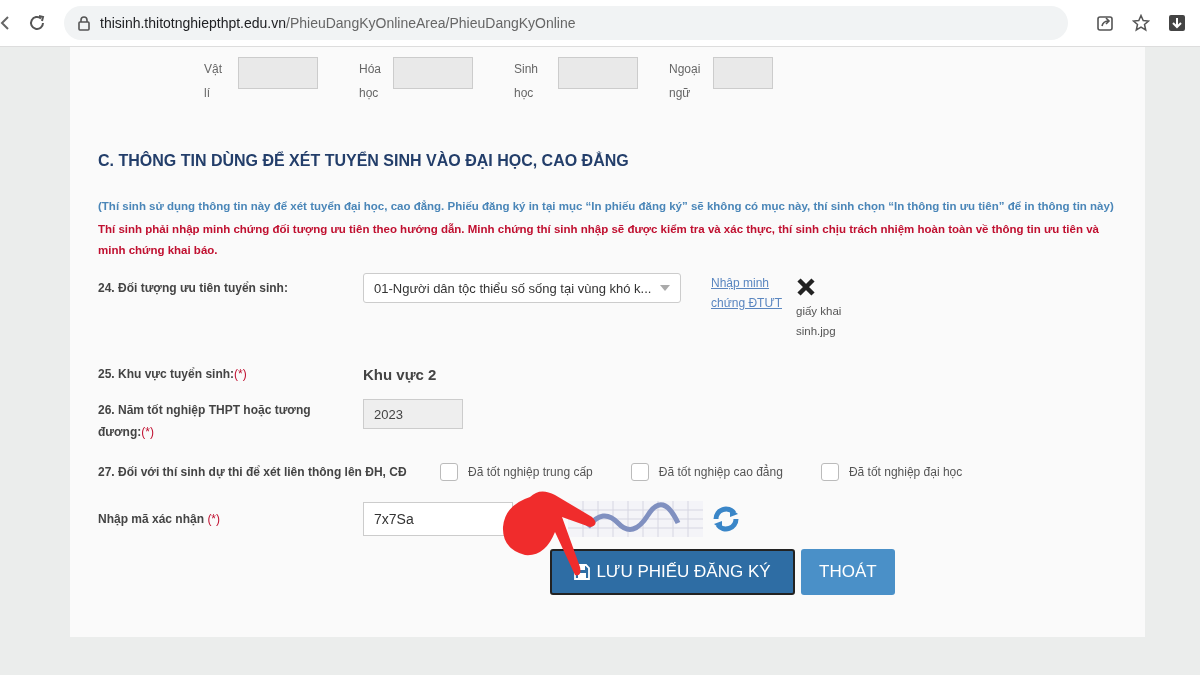 This screenshot has height=675, width=1200. I want to click on section-title: C. THÔNG TIN DÙNG ĐỂ XÉT TUYỂN SINH VÀO ĐẠI HỌC, CAO ĐẲNG, so click(364, 161).